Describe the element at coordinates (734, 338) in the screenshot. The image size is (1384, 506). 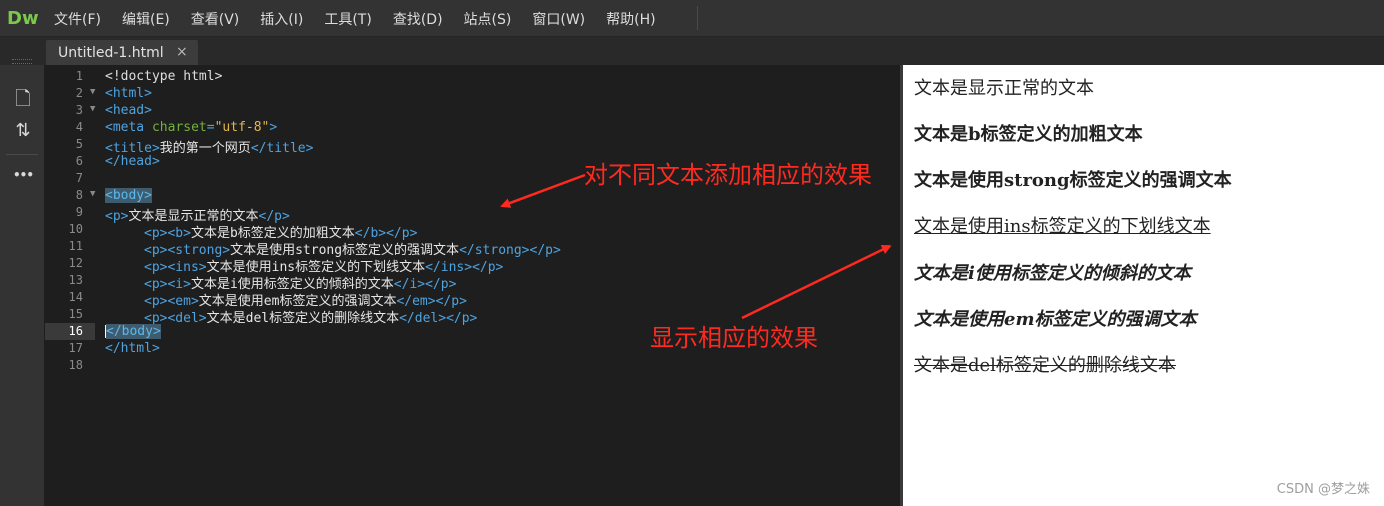
I see `annotation-bottom: 显示相应的效果` at that location.